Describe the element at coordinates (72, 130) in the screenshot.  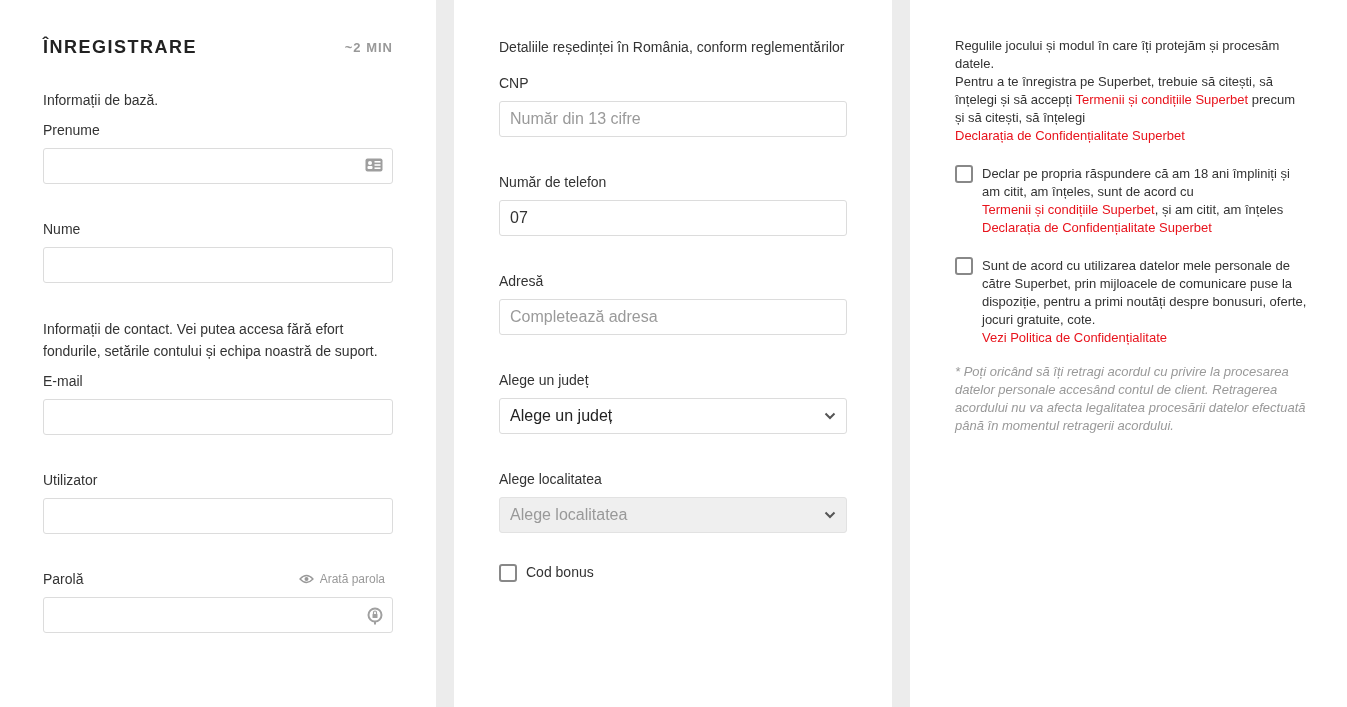
I see `field-label: Prenume` at that location.